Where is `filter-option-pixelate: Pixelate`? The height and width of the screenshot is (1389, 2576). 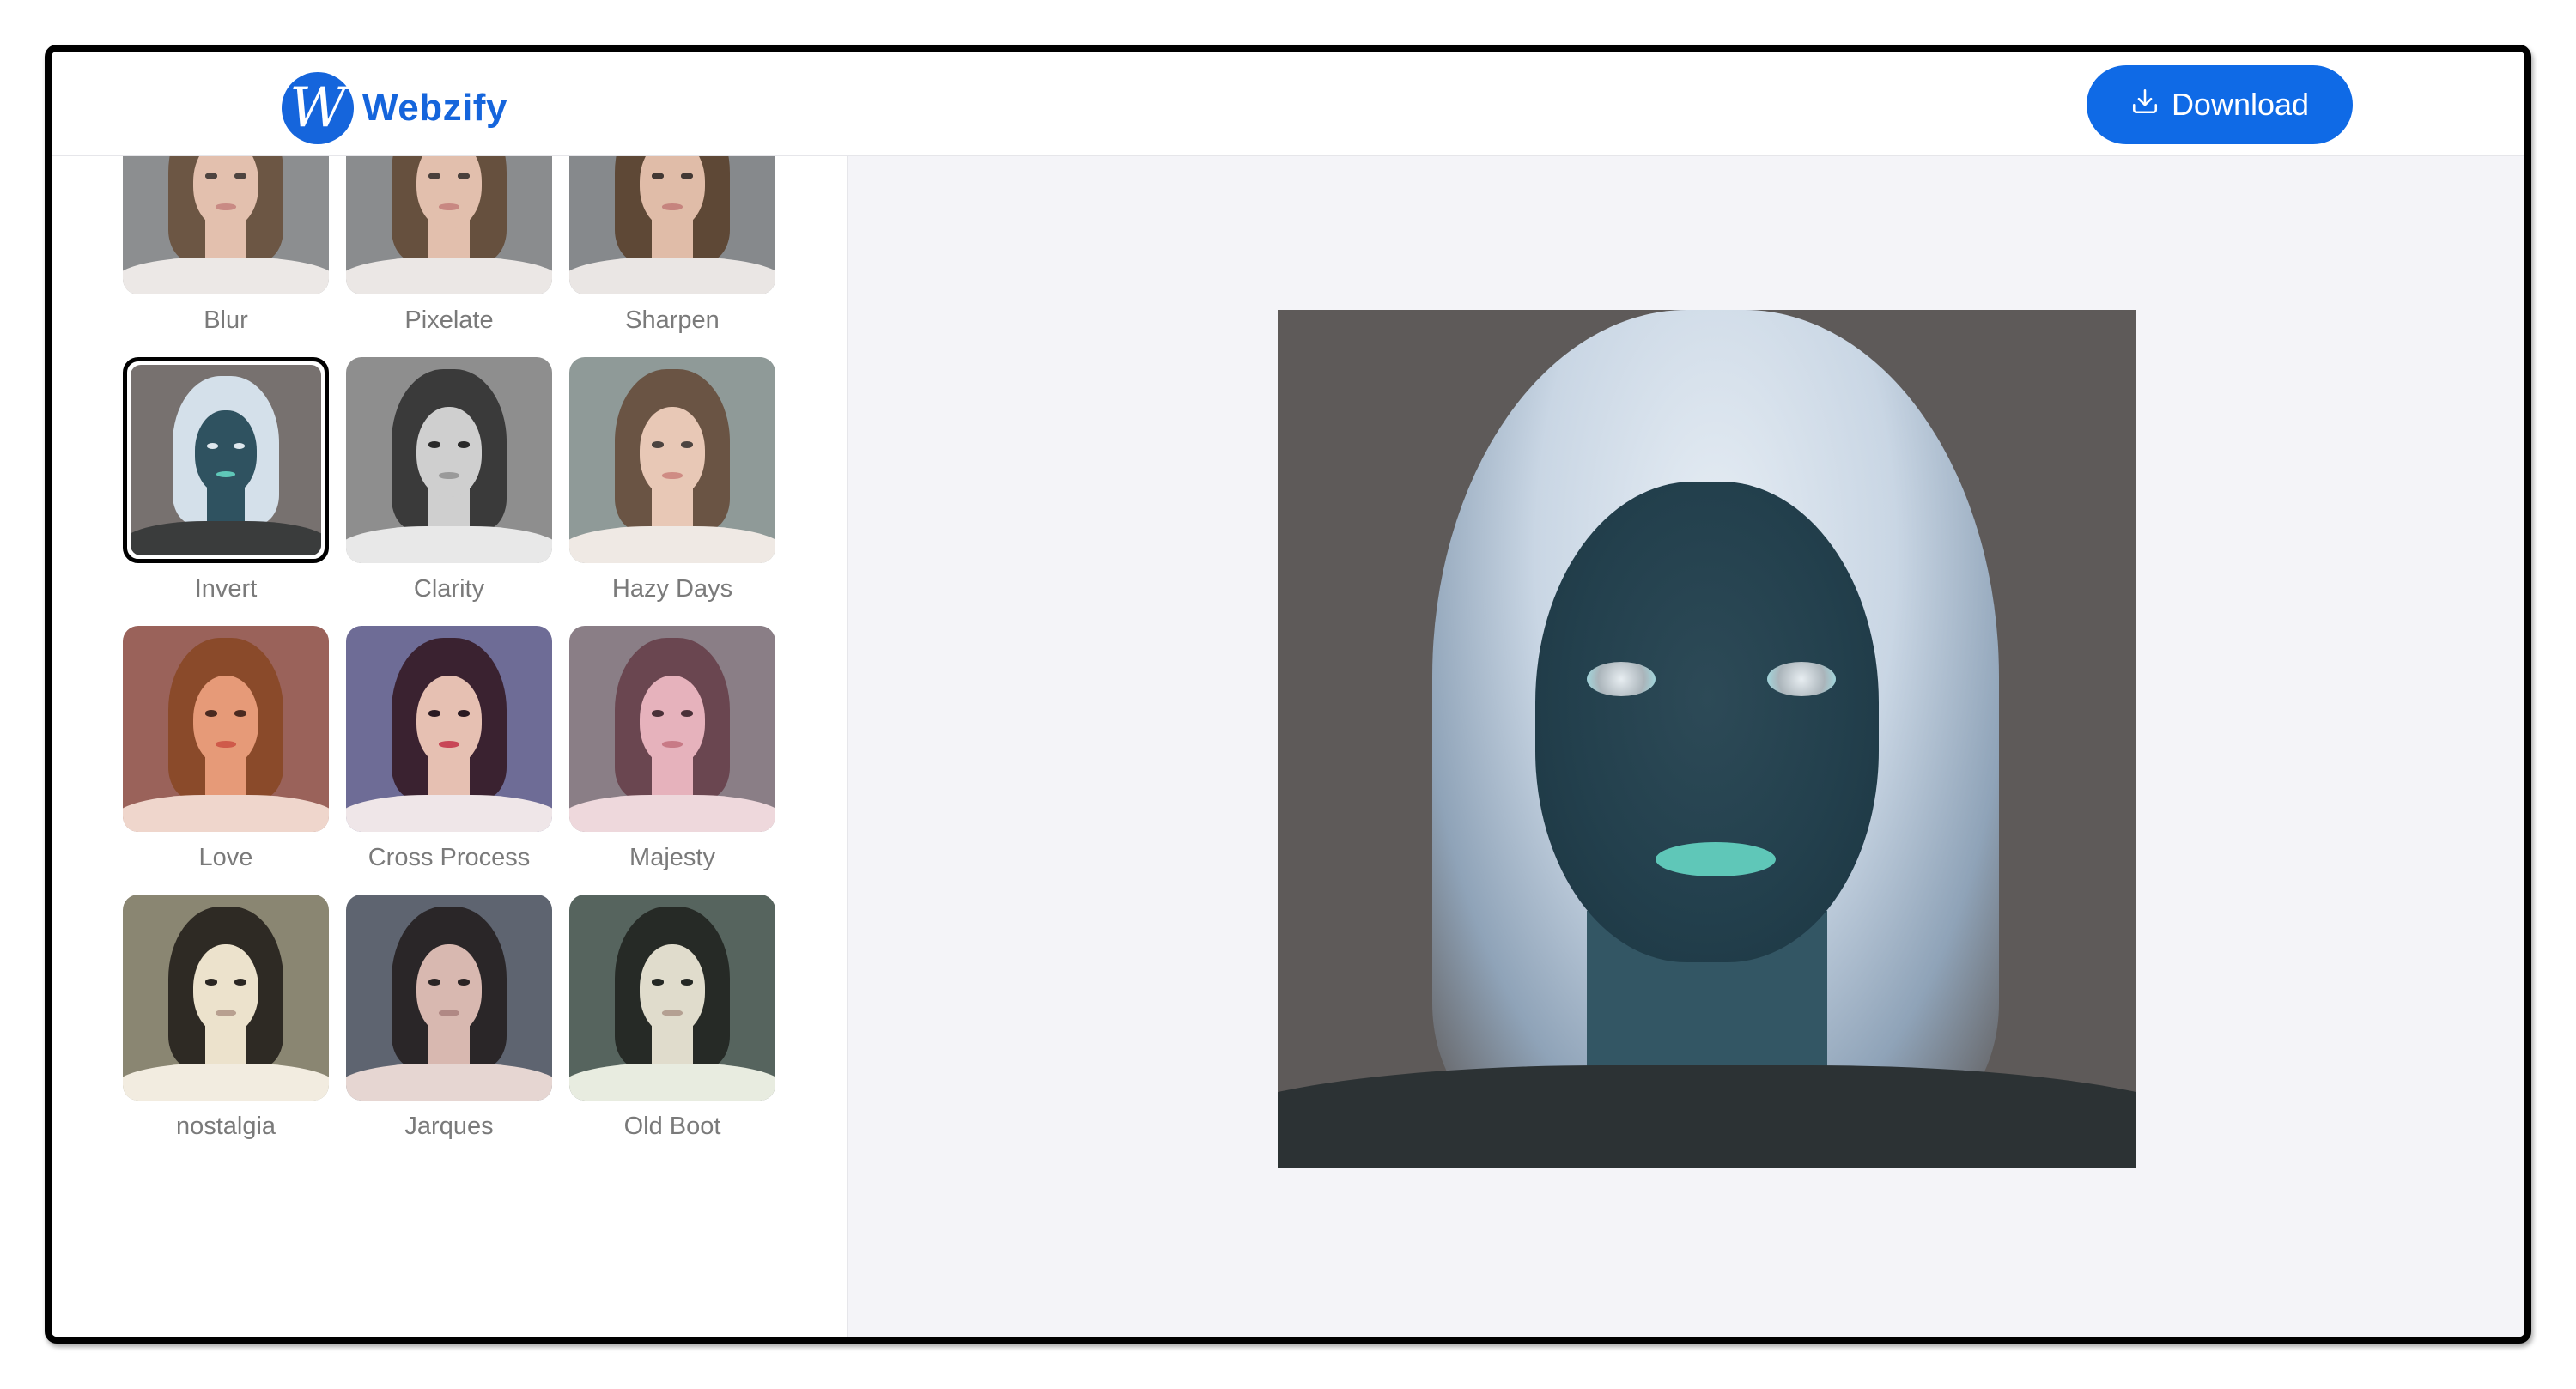 filter-option-pixelate: Pixelate is located at coordinates (449, 256).